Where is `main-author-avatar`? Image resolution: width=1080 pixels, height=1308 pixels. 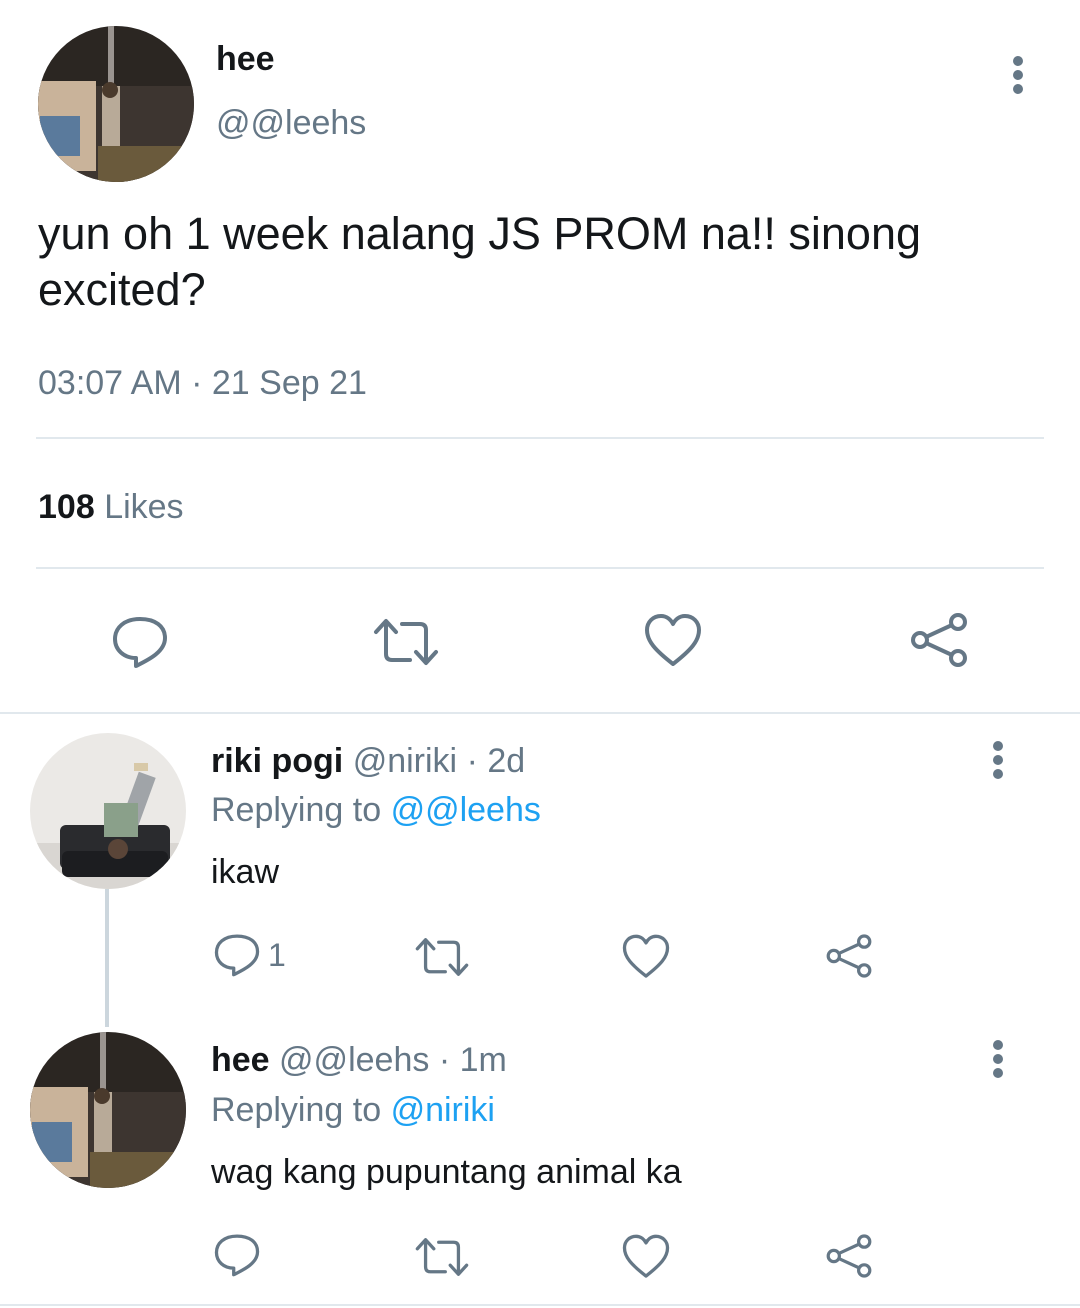 main-author-avatar is located at coordinates (116, 104).